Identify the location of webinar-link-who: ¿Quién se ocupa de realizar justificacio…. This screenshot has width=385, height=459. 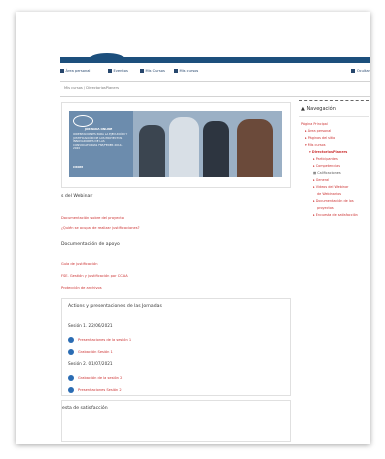
(100, 228).